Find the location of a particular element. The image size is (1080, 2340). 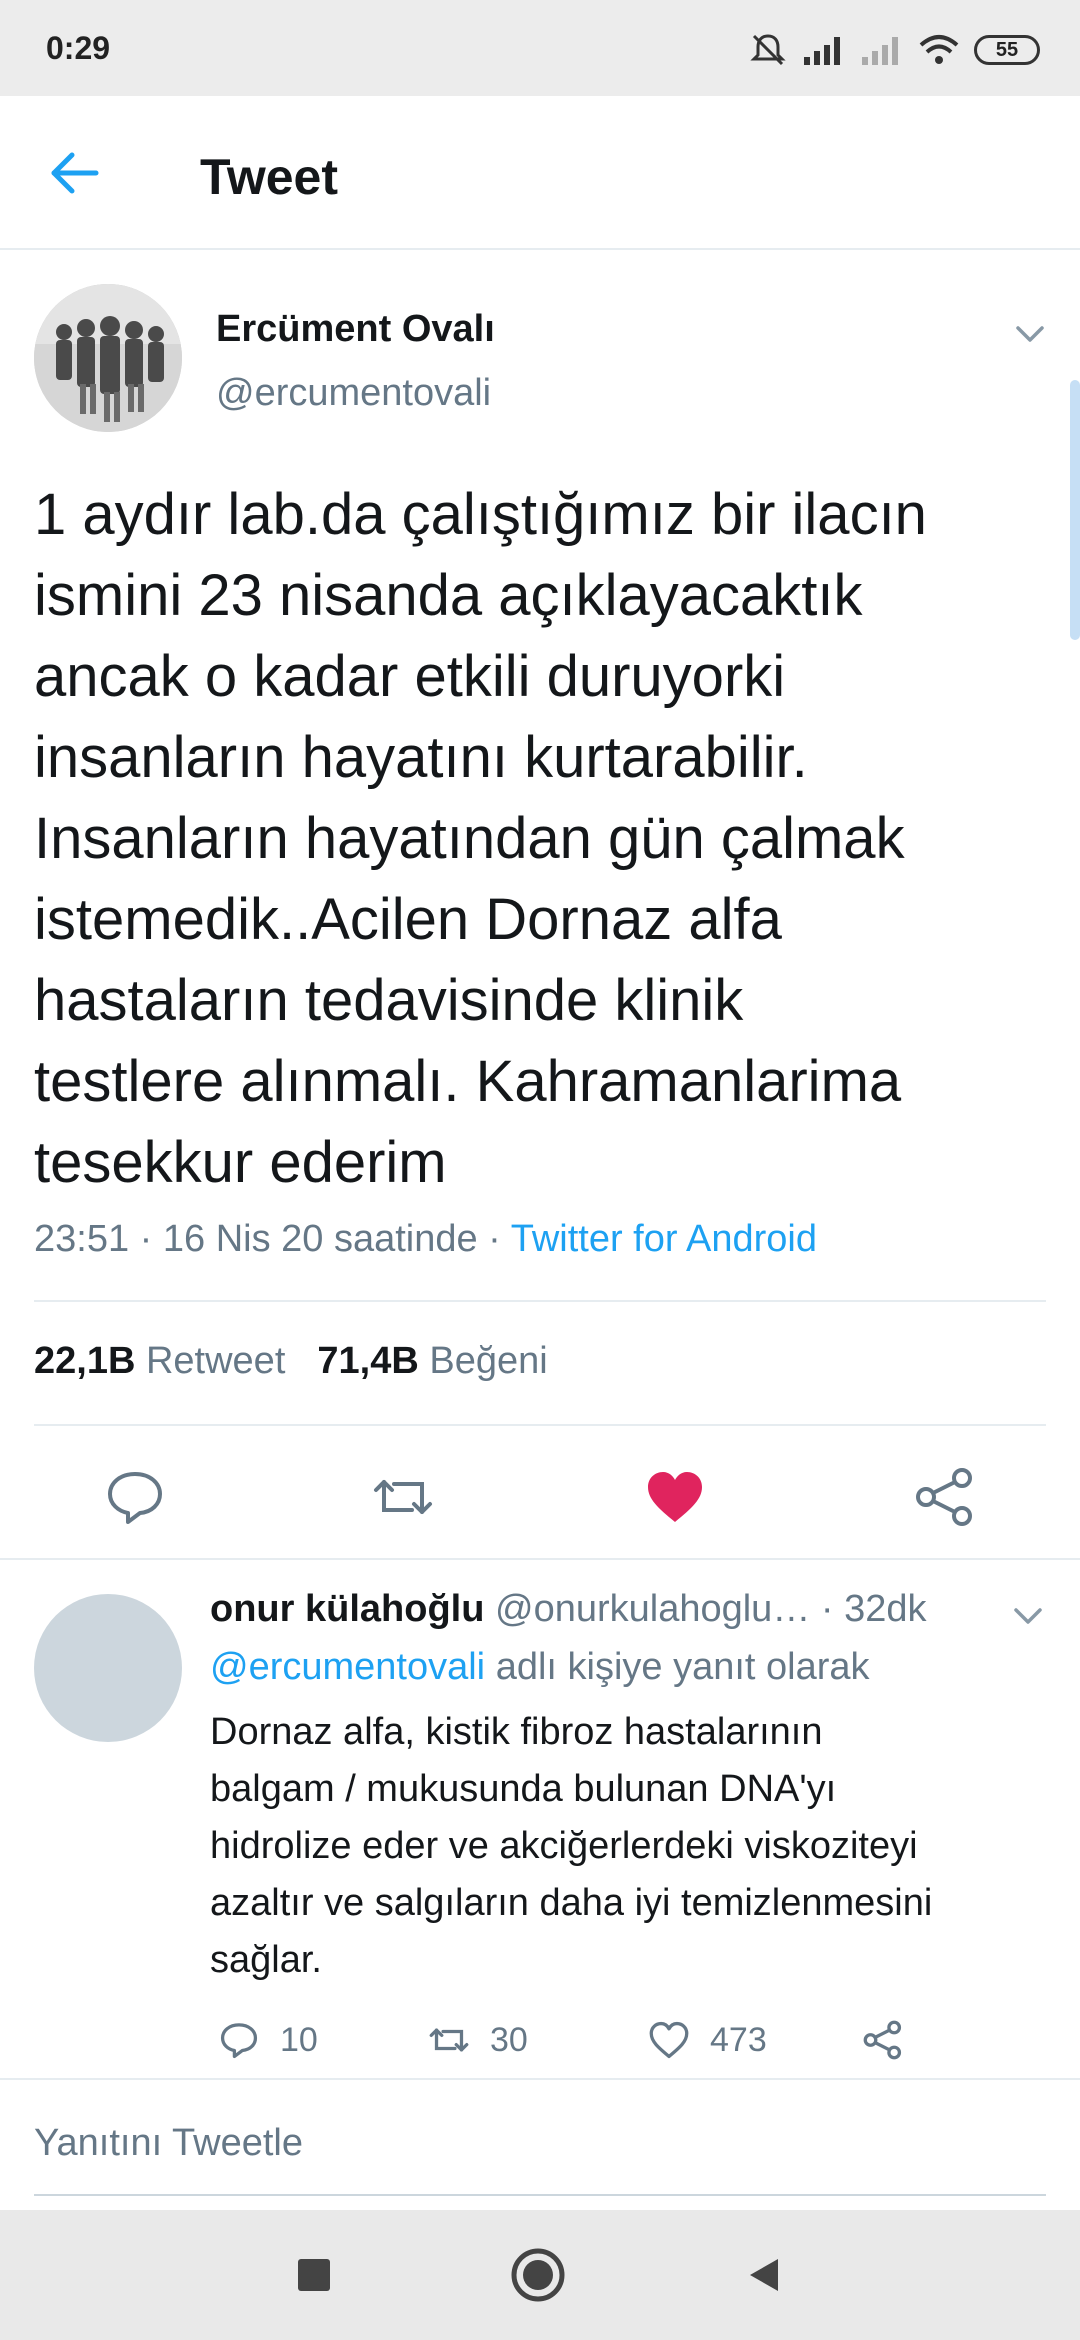

tweet-author-row: Ercüment Ovalı @ercumentovali is located at coordinates (540, 350).